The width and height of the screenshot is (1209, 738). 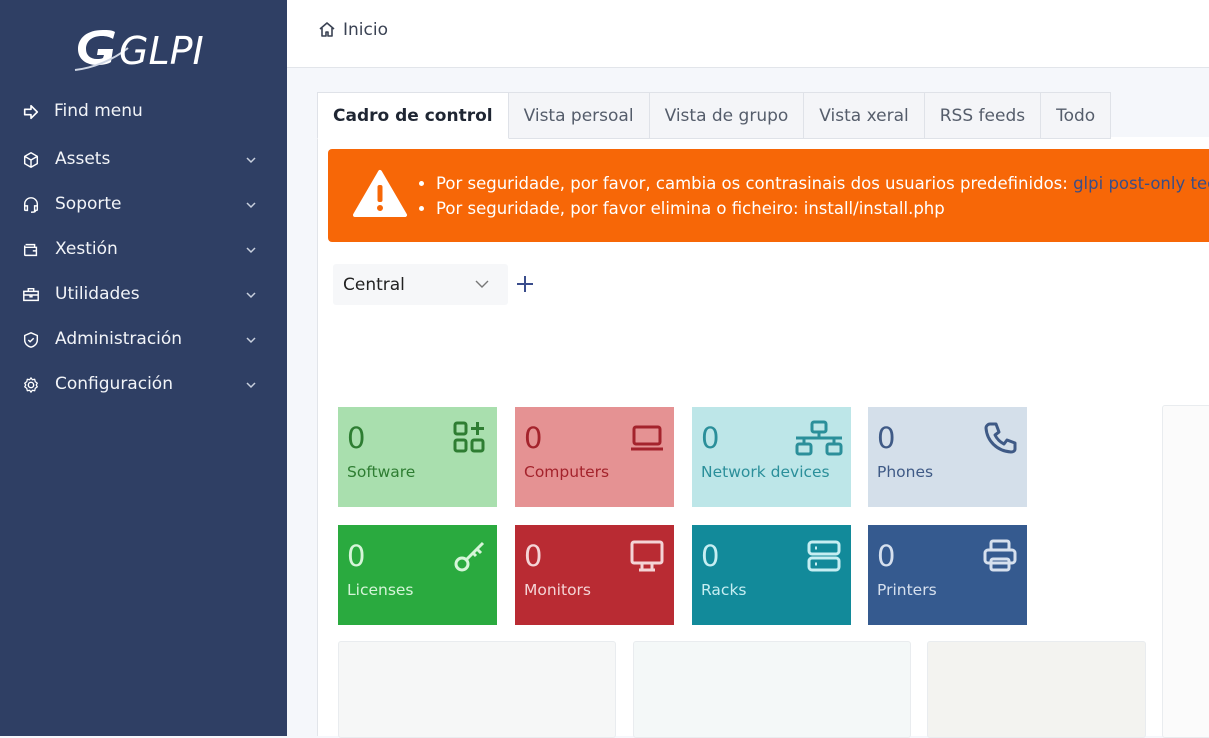 What do you see at coordinates (143, 295) in the screenshot?
I see `sidebar-item-utilidades: Utilidades` at bounding box center [143, 295].